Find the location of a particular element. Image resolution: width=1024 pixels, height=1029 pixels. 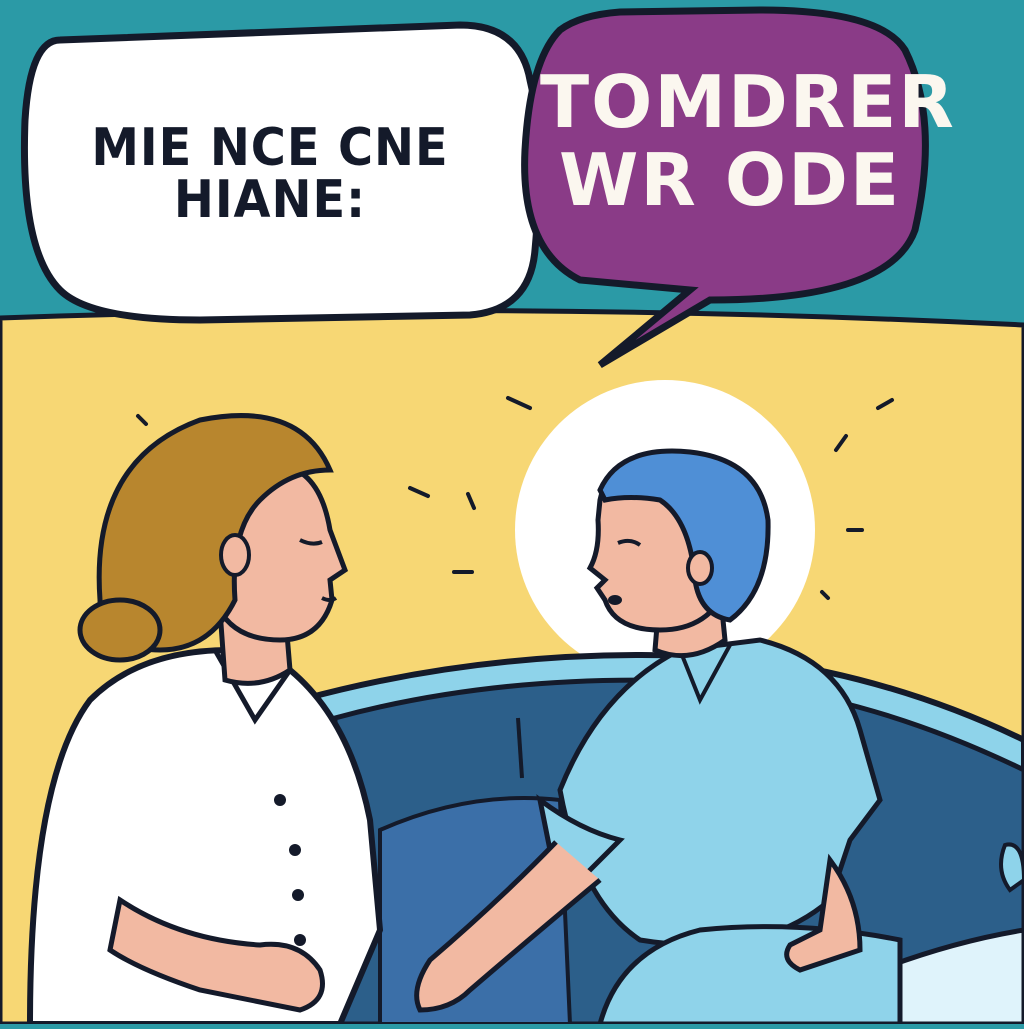

car-handle is located at coordinates (1011, 867).